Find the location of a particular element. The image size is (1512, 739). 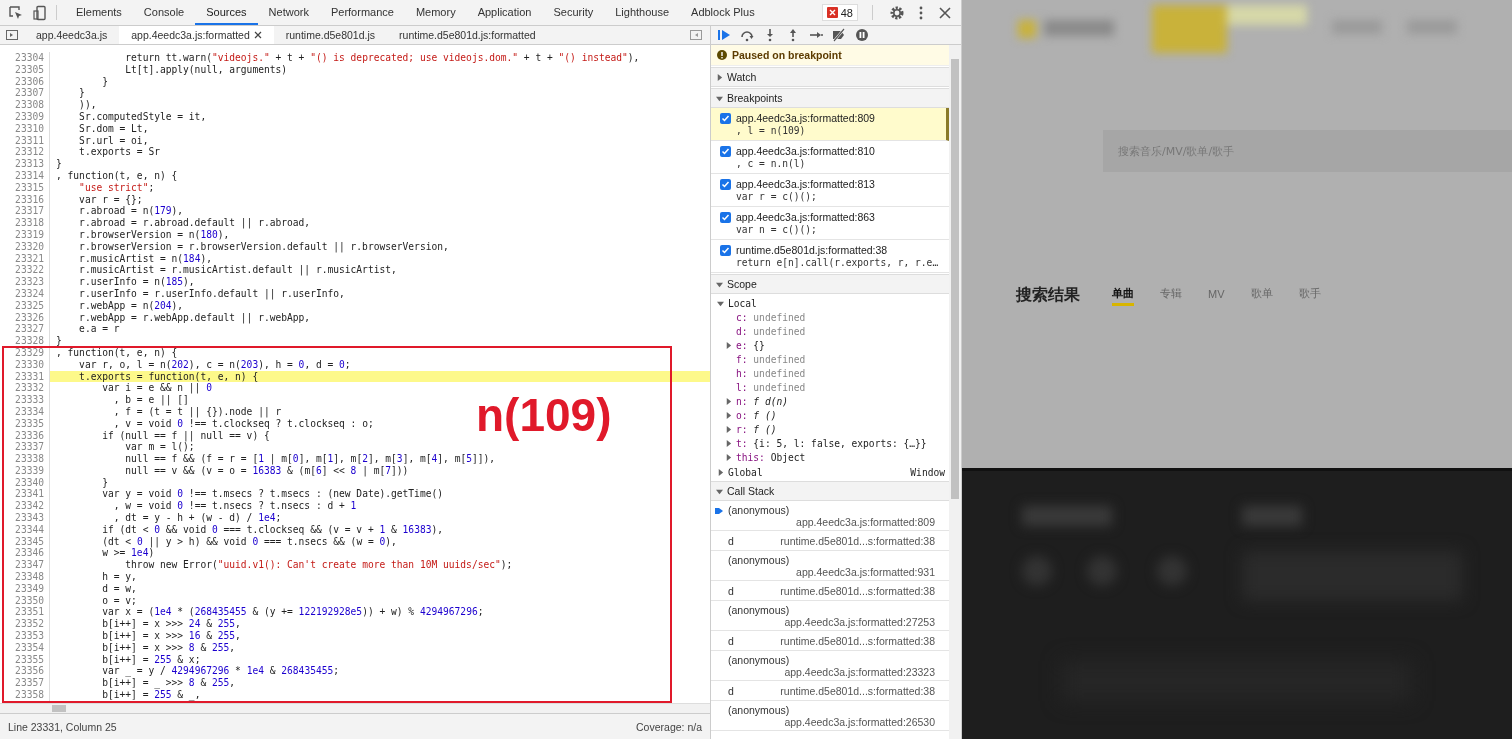

result-tab: 单曲 is located at coordinates (1123, 295).